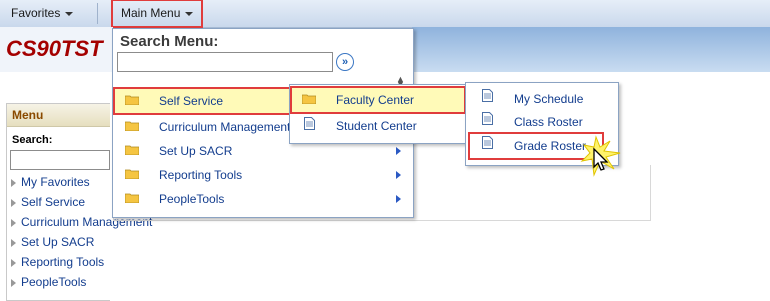 The width and height of the screenshot is (770, 301). Describe the element at coordinates (28, 115) in the screenshot. I see `pagelet-title: Menu` at that location.